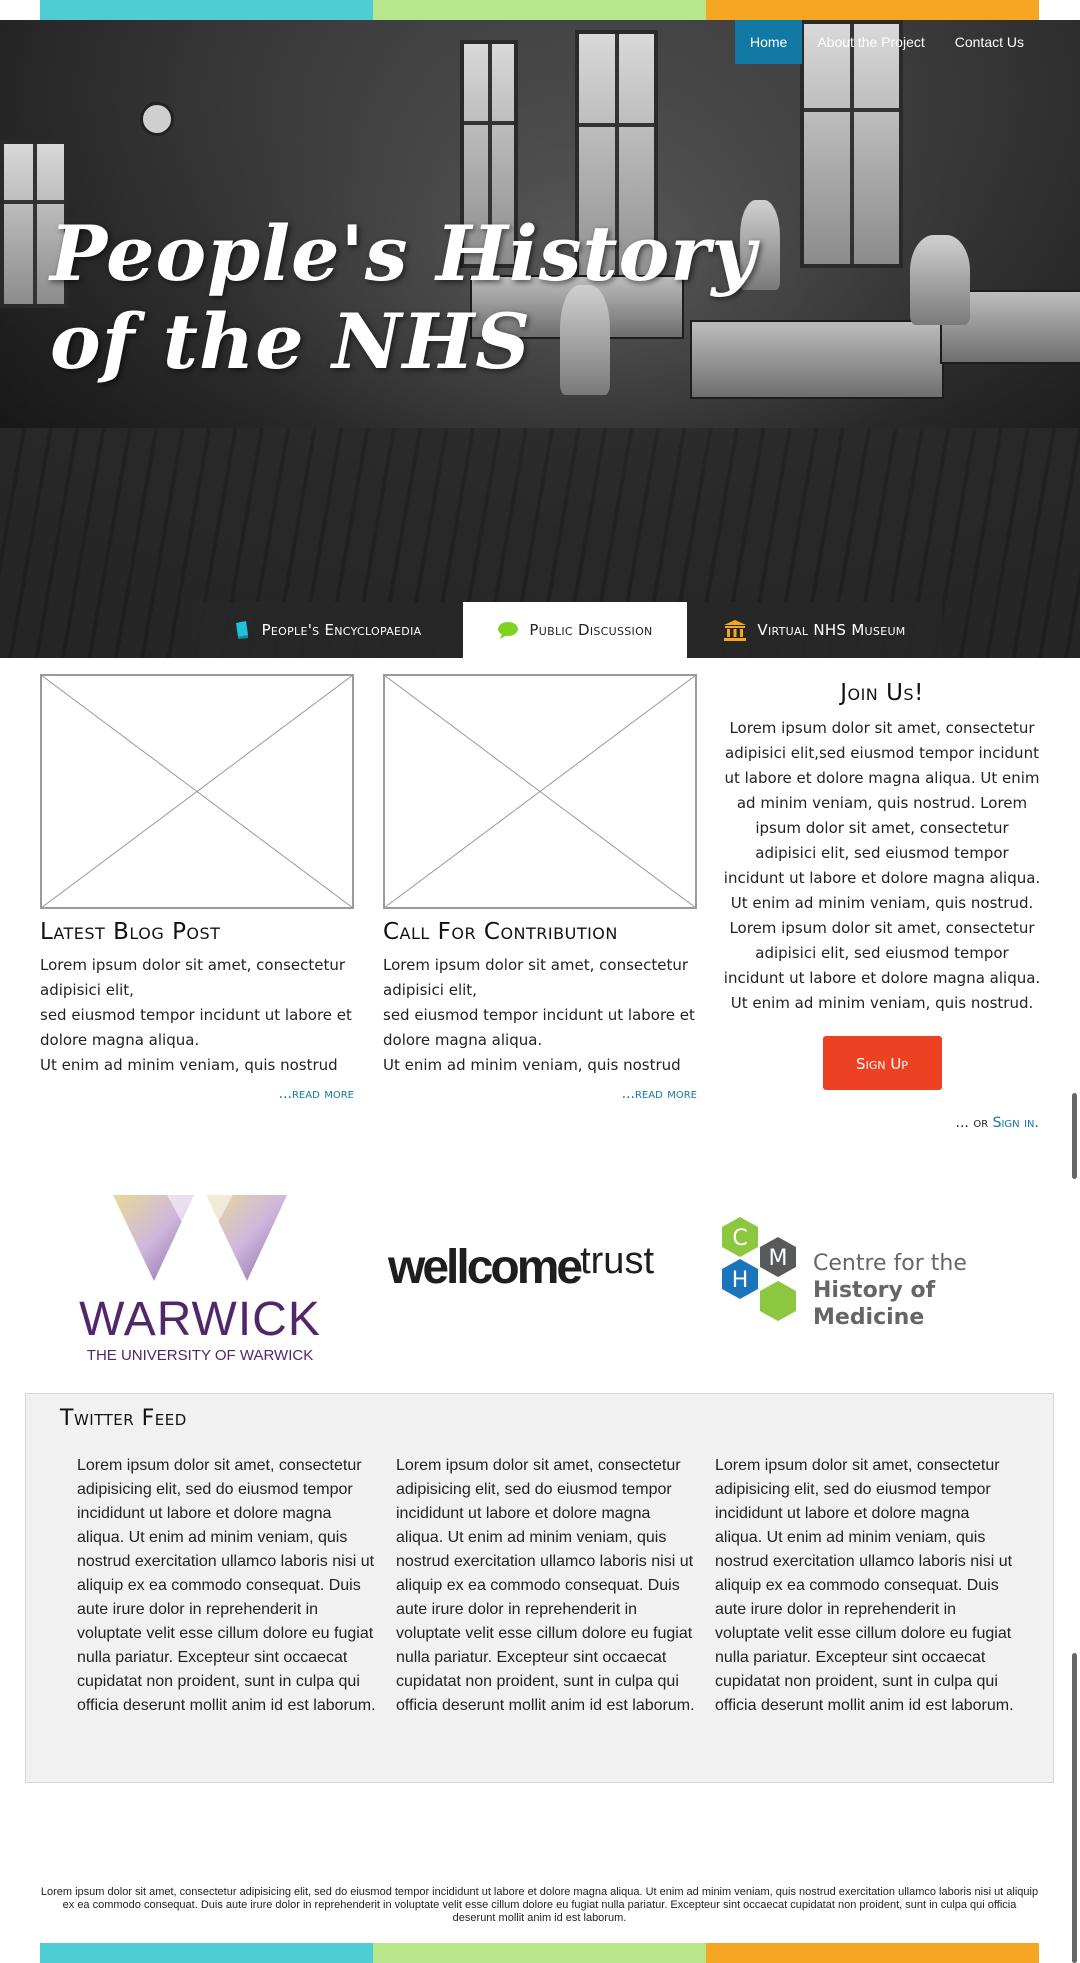 This screenshot has width=1080, height=1963. Describe the element at coordinates (403, 253) in the screenshot. I see `hero-title-line-1: People's History` at that location.